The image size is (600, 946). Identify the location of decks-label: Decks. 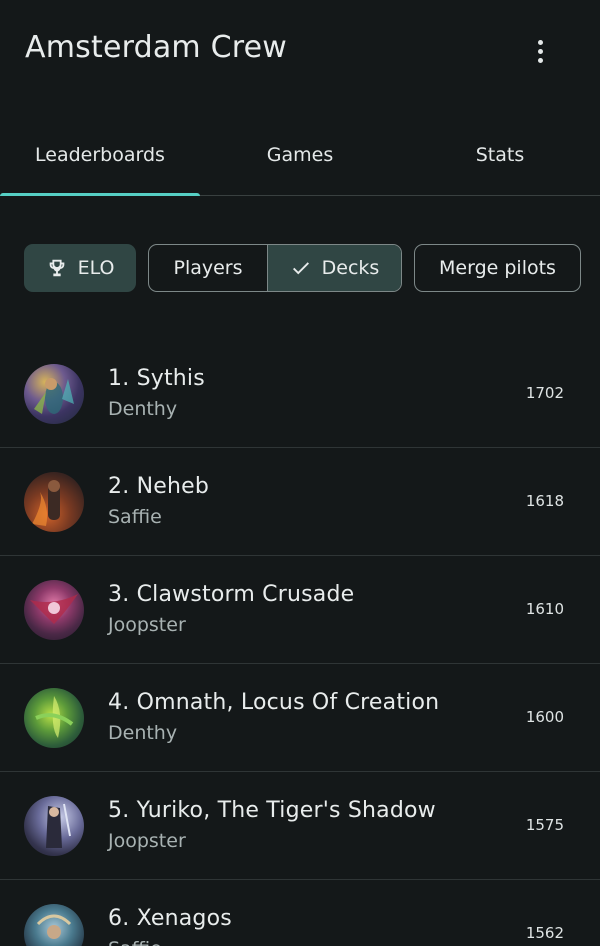
(350, 268).